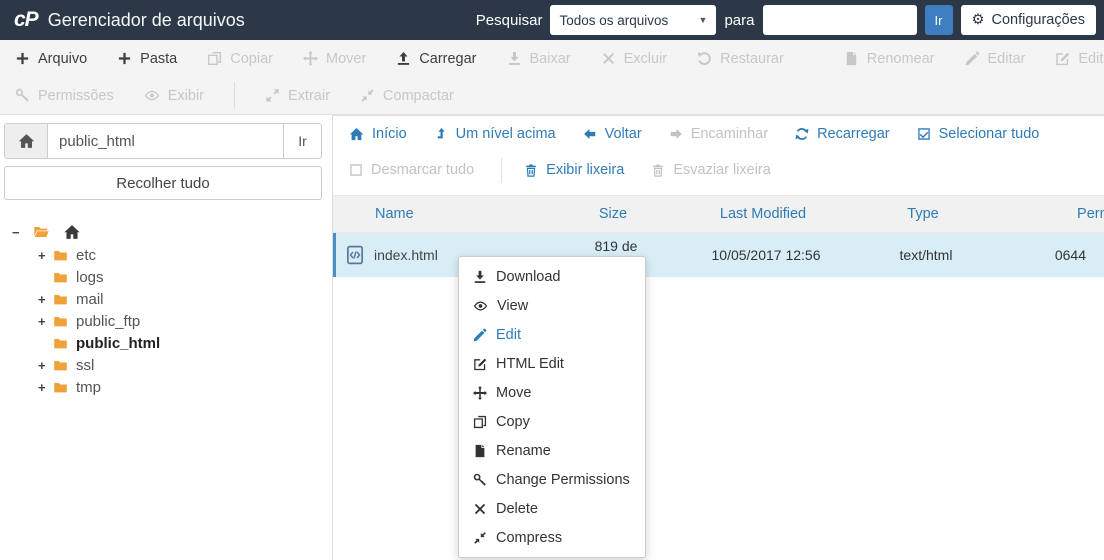 This screenshot has height=560, width=1104. I want to click on column-header-type: Type, so click(923, 214).